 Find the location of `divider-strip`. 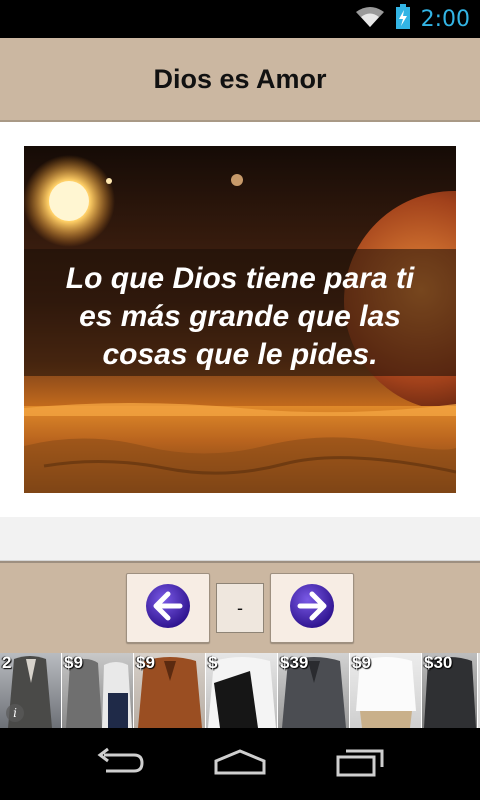

divider-strip is located at coordinates (240, 539).